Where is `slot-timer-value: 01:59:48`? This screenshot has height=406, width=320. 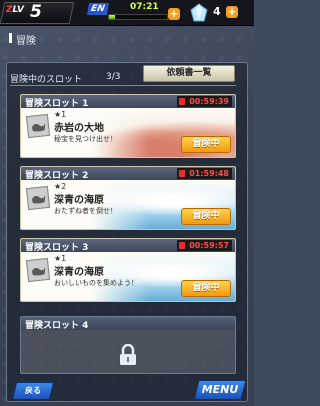
slot-timer-value: 01:59:48 is located at coordinates (209, 173).